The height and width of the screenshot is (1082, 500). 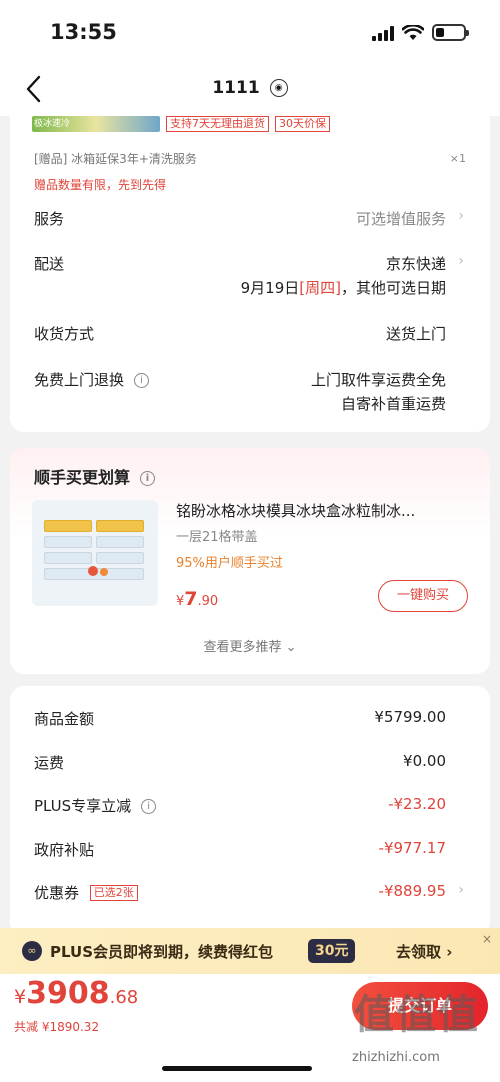 I want to click on receive-label: 收货方式, so click(x=64, y=334).